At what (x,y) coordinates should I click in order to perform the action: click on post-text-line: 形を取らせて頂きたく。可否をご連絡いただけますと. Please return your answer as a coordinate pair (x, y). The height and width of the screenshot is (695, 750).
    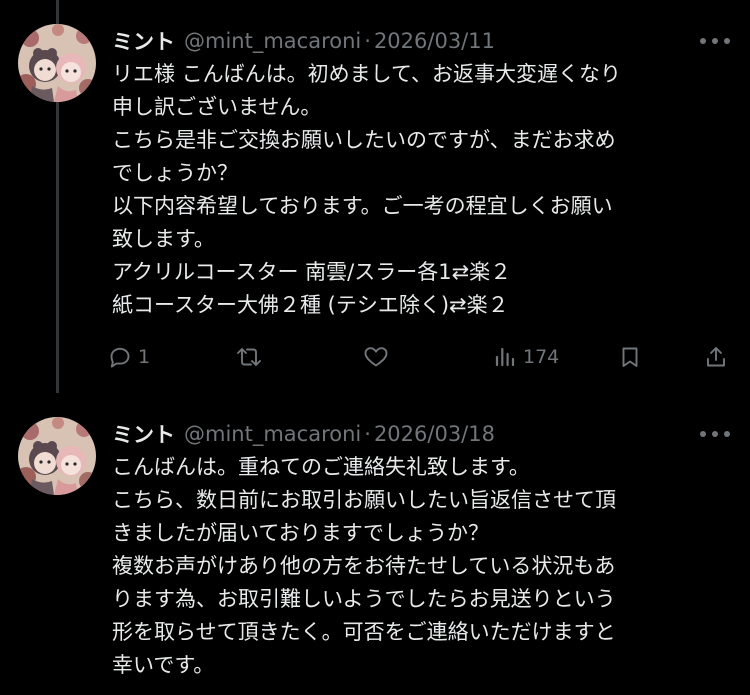
    Looking at the image, I should click on (364, 632).